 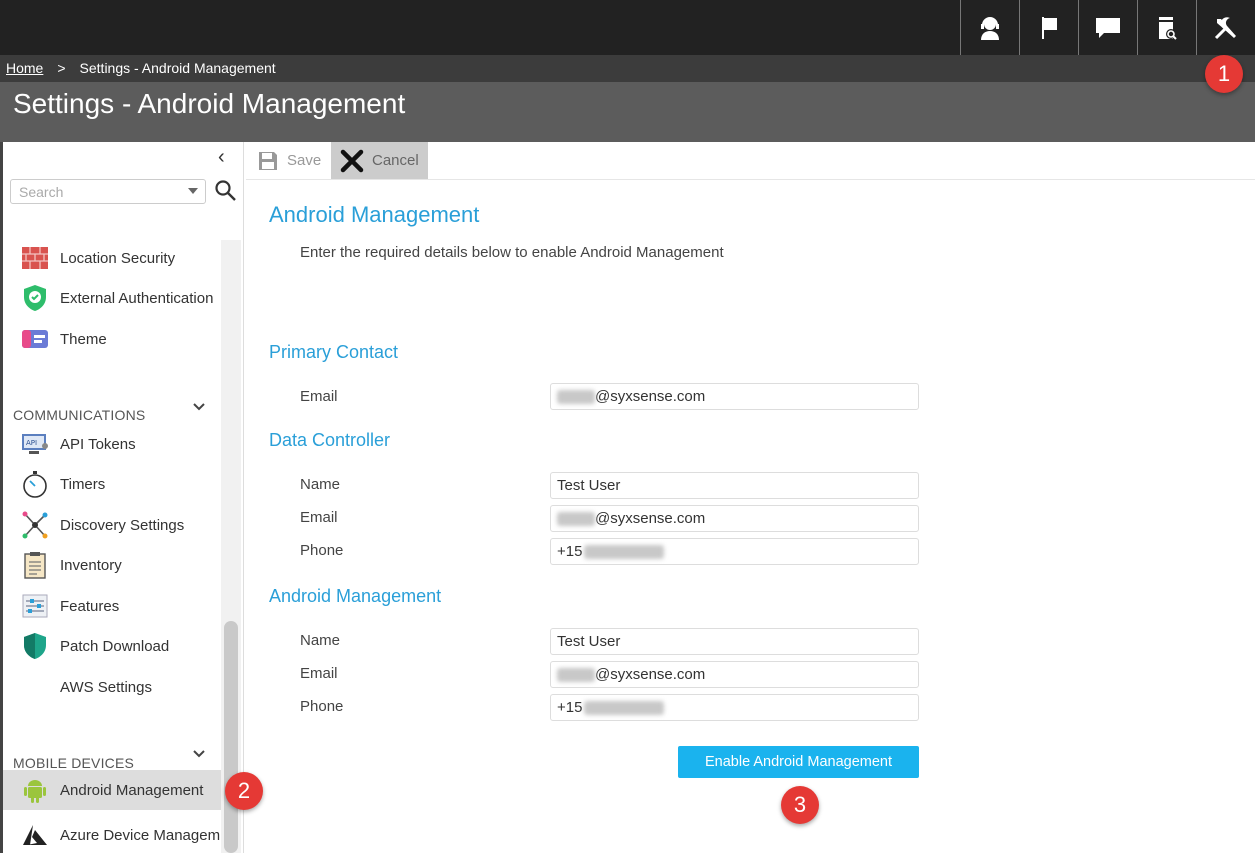 What do you see at coordinates (319, 673) in the screenshot?
I see `android-management-email-label: Email` at bounding box center [319, 673].